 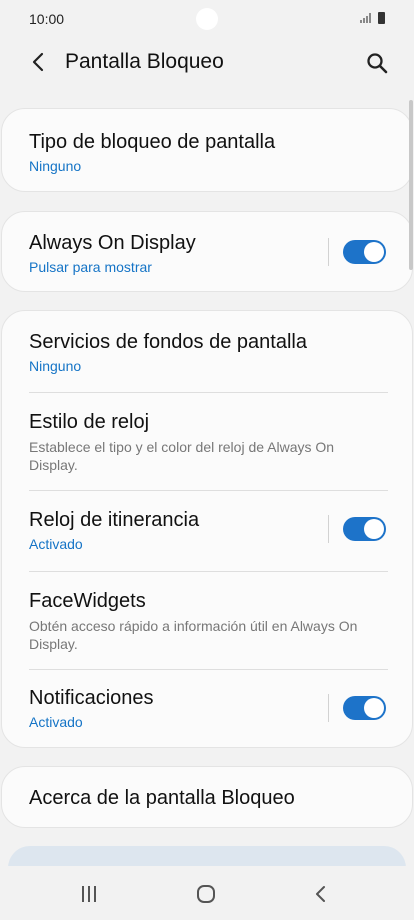 I want to click on wallpaper-services-title: Servicios de fondos de pantalla, so click(x=168, y=342).